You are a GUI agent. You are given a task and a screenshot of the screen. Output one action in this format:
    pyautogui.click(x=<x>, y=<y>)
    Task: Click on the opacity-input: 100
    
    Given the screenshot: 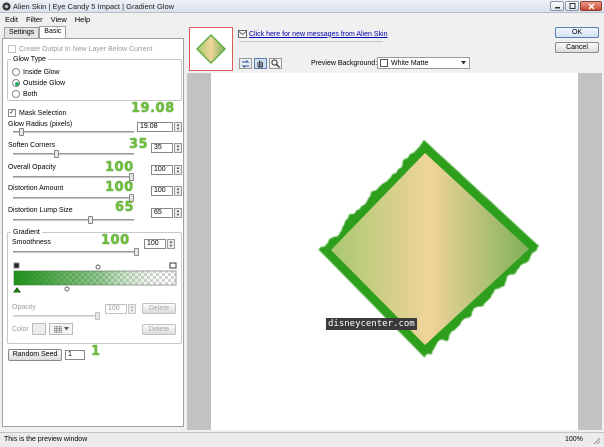 What is the action you would take?
    pyautogui.click(x=116, y=309)
    